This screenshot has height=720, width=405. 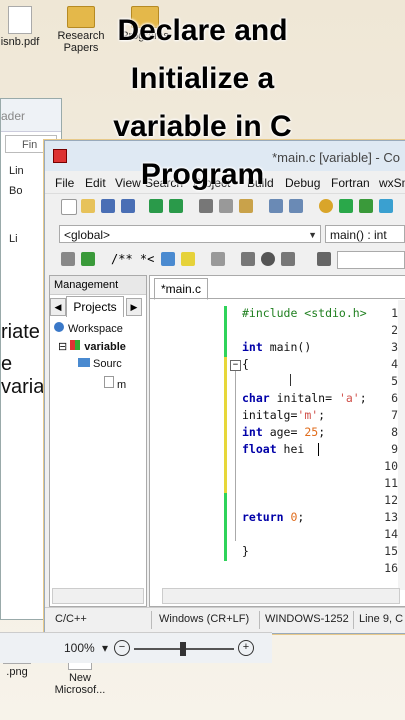 I want to click on wrench-icon, so click(x=218, y=259).